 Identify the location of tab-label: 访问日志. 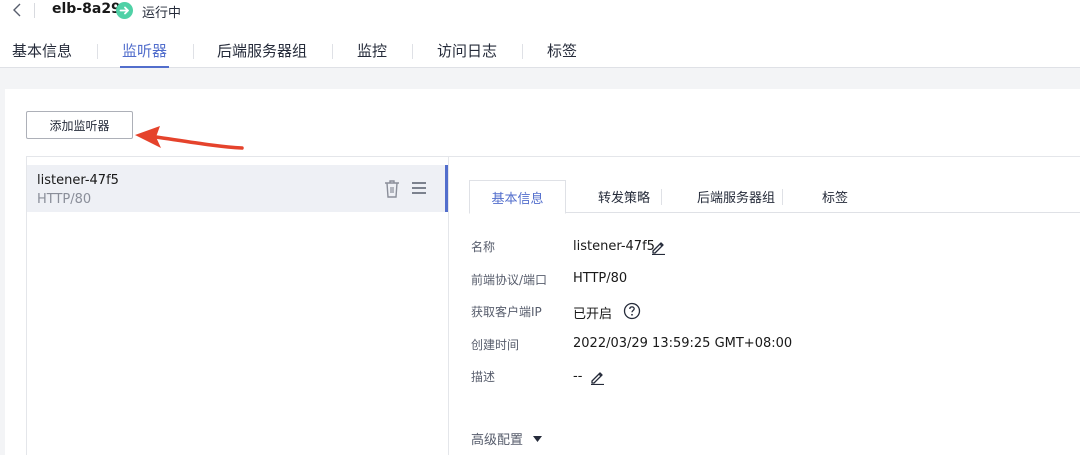
(467, 51).